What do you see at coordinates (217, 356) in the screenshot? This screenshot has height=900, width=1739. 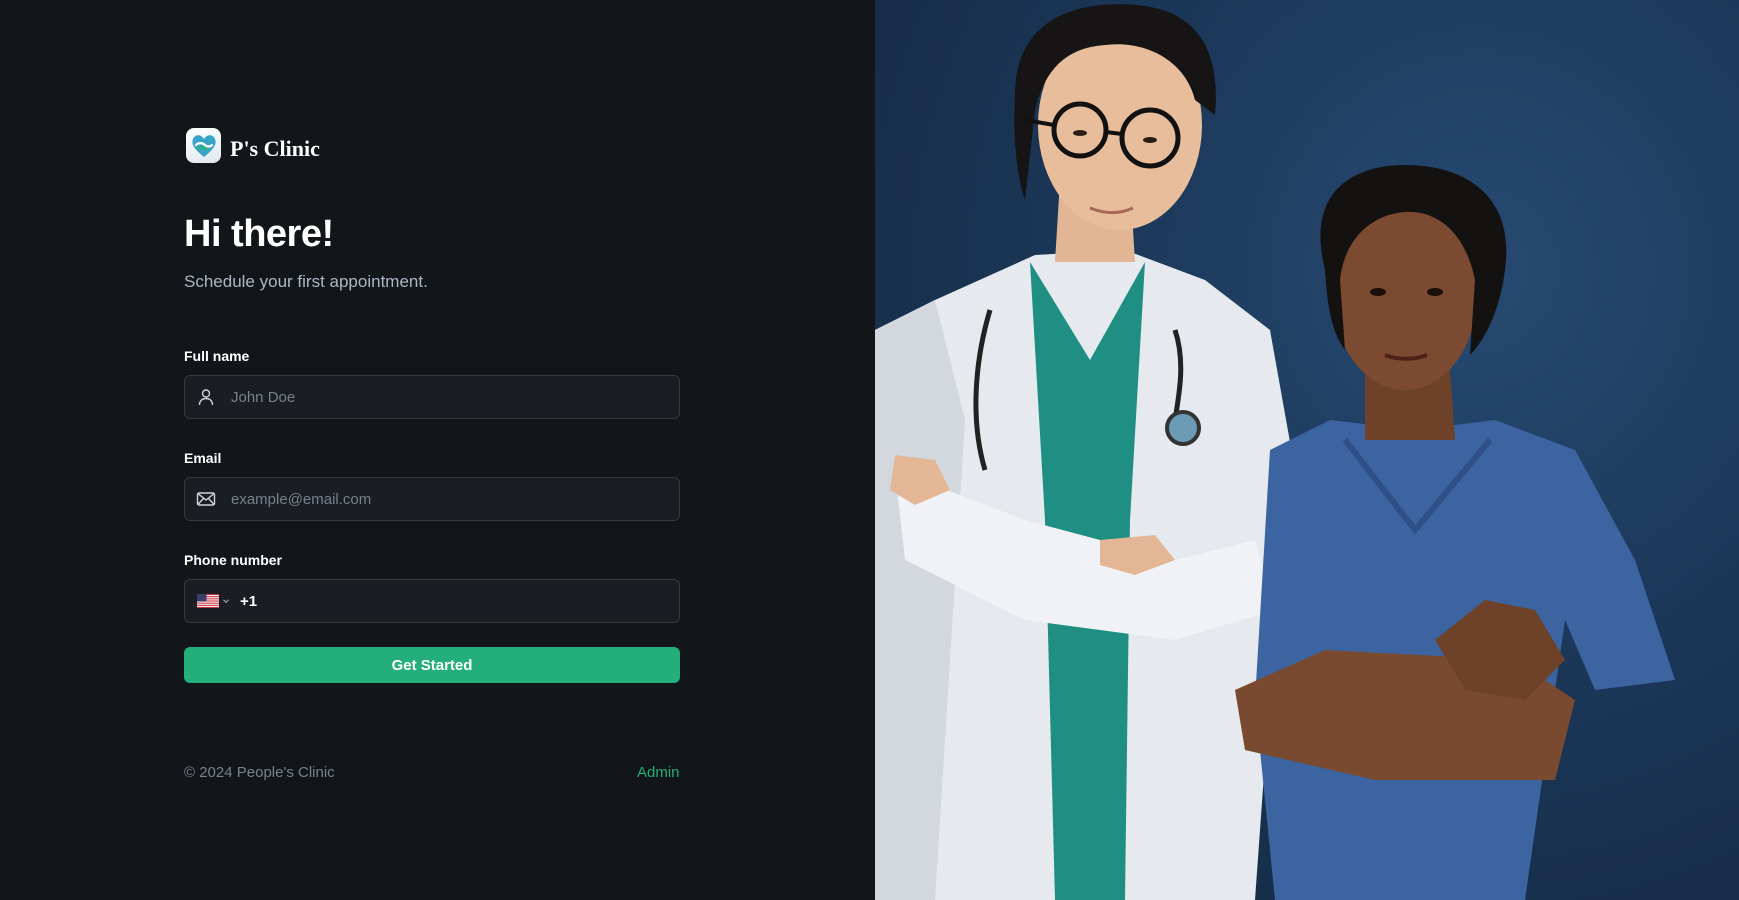 I see `full-name-label: Full name` at bounding box center [217, 356].